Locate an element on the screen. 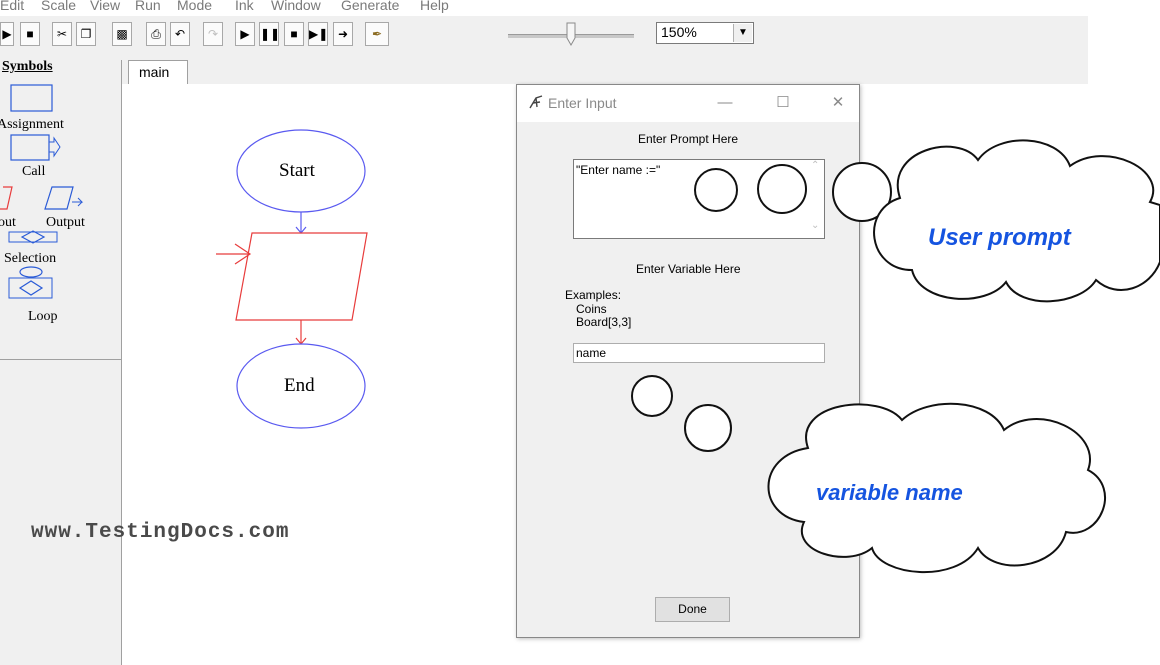  variable-name-callout: variable name is located at coordinates (889, 492).